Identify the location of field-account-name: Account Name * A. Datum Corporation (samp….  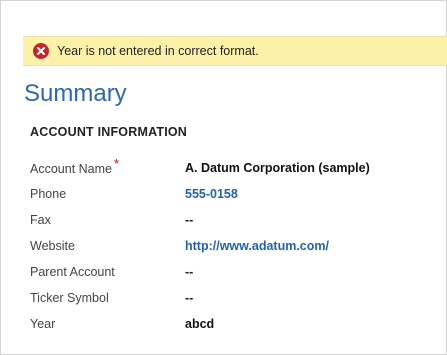
(235, 167).